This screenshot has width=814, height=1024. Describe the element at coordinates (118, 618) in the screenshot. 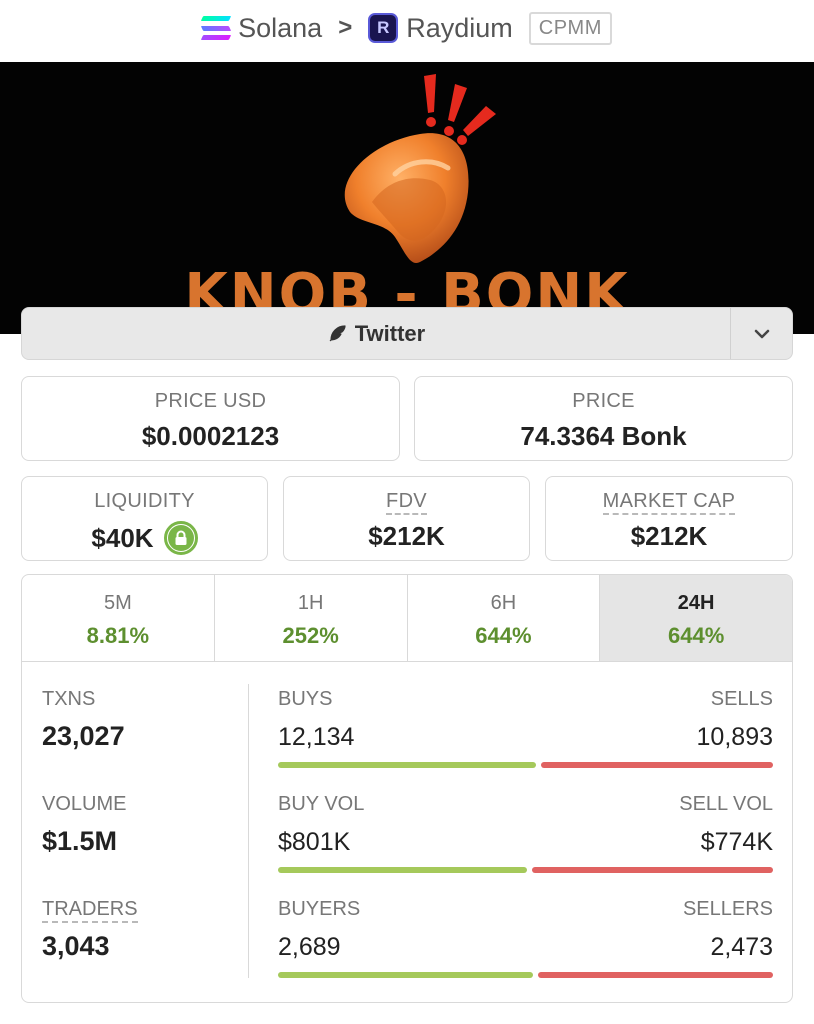

I see `tab-5m: 5M 8.81%` at that location.